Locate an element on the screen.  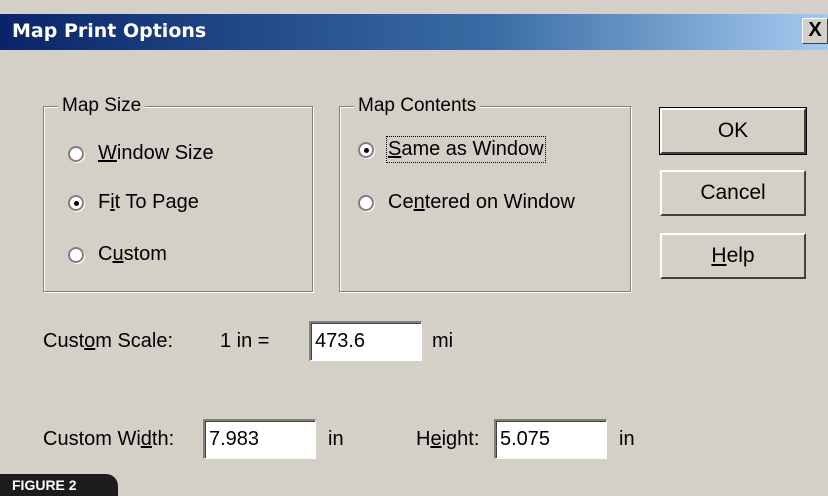
scale-unit-label: mi is located at coordinates (443, 341).